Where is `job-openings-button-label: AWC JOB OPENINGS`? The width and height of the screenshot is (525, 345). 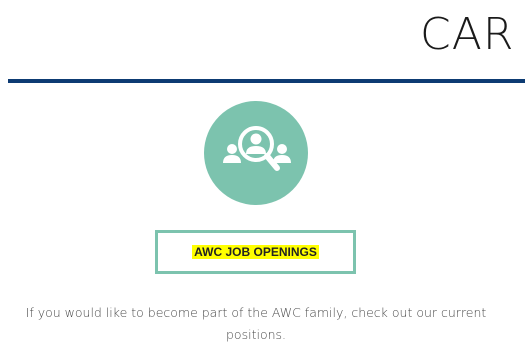 job-openings-button-label: AWC JOB OPENINGS is located at coordinates (255, 252).